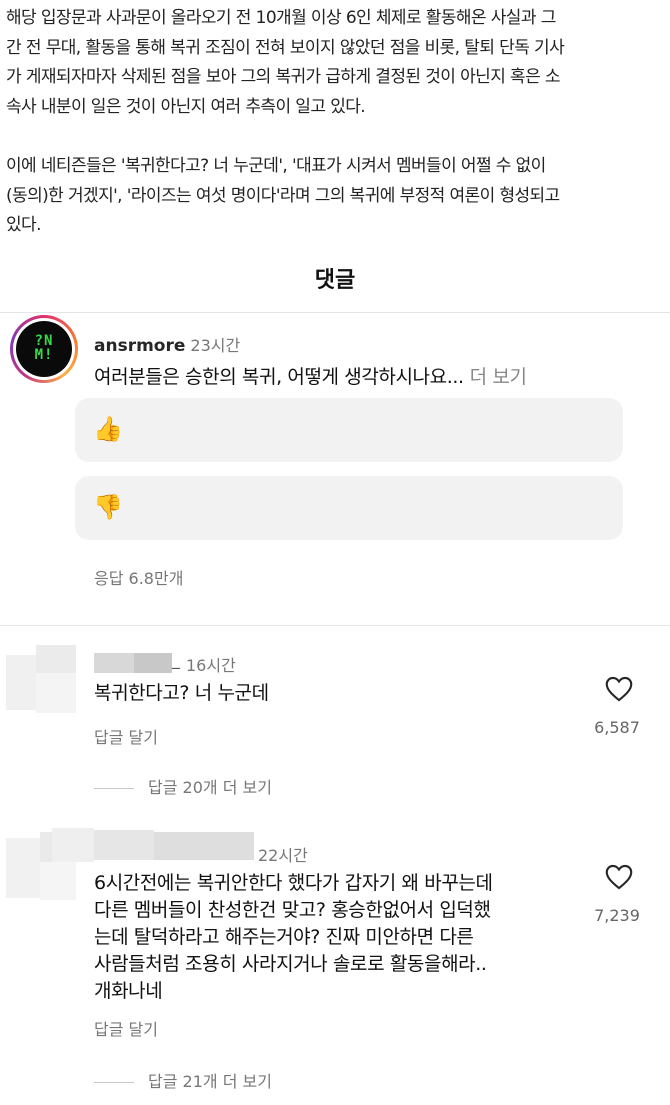  Describe the element at coordinates (139, 346) in the screenshot. I see `post-username-text: ansrmore` at that location.